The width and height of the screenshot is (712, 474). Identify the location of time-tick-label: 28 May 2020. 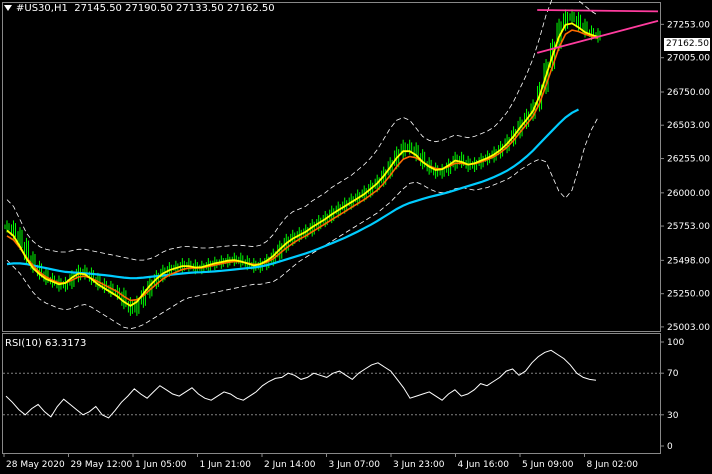
(35, 465).